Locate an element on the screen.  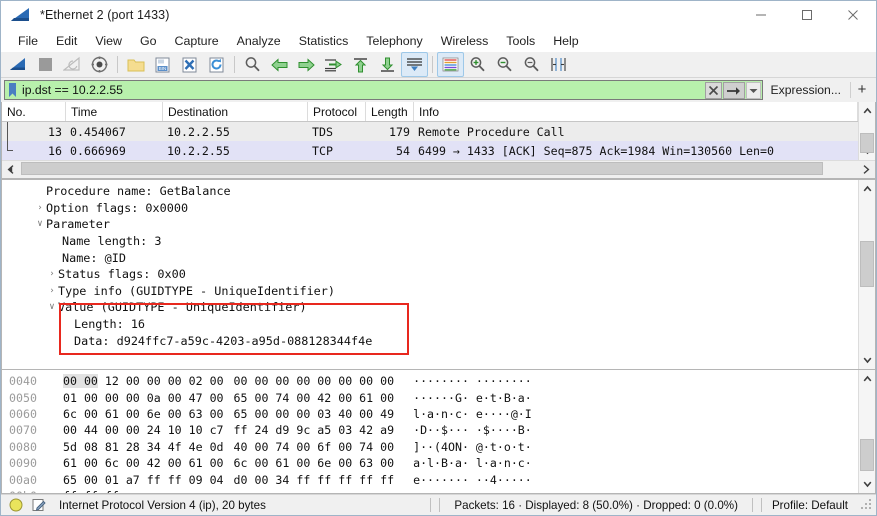
status-separator is located at coordinates (761, 505).